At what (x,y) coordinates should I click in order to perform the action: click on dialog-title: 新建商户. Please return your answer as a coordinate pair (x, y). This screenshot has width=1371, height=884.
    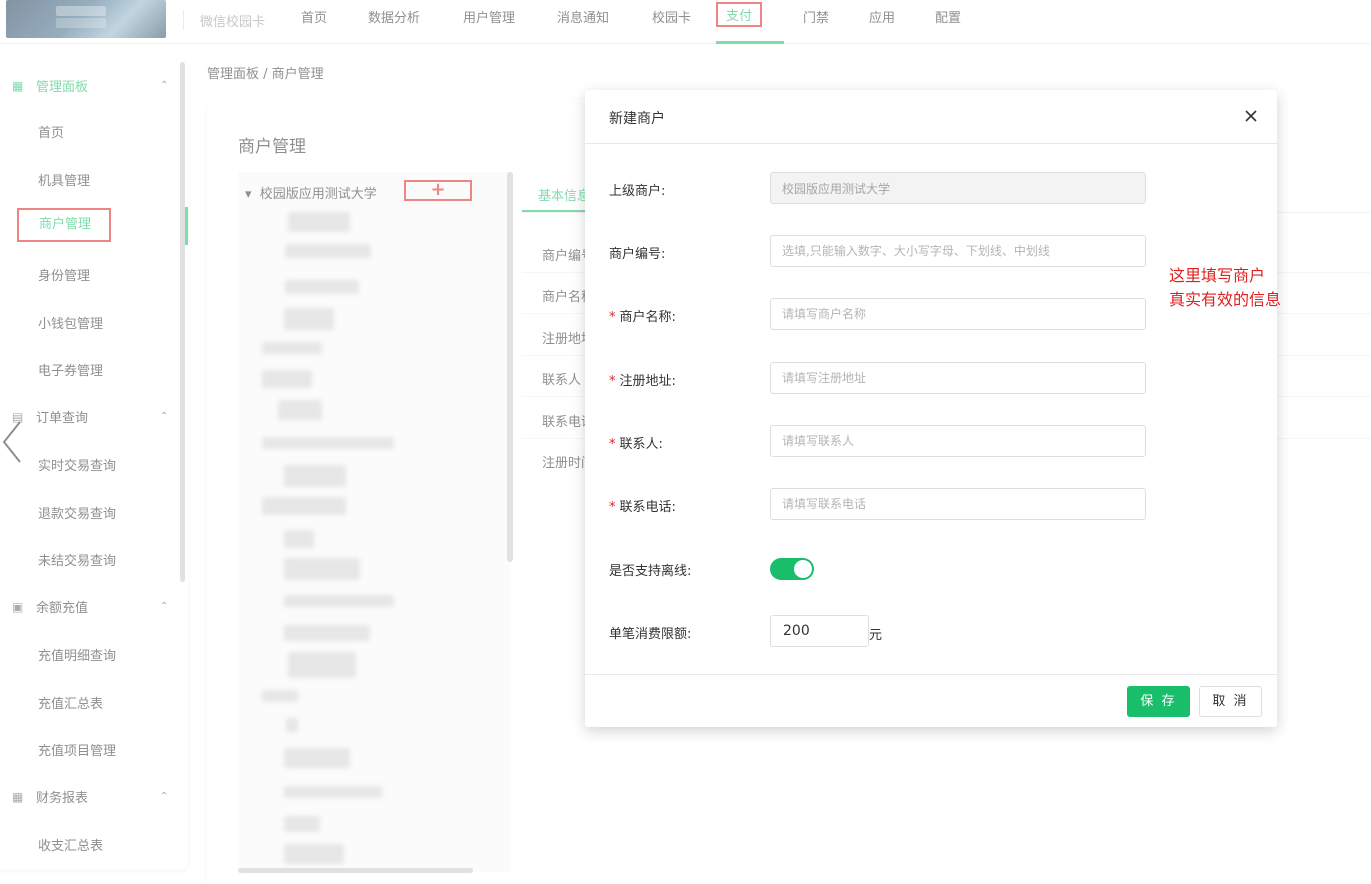
    Looking at the image, I should click on (637, 119).